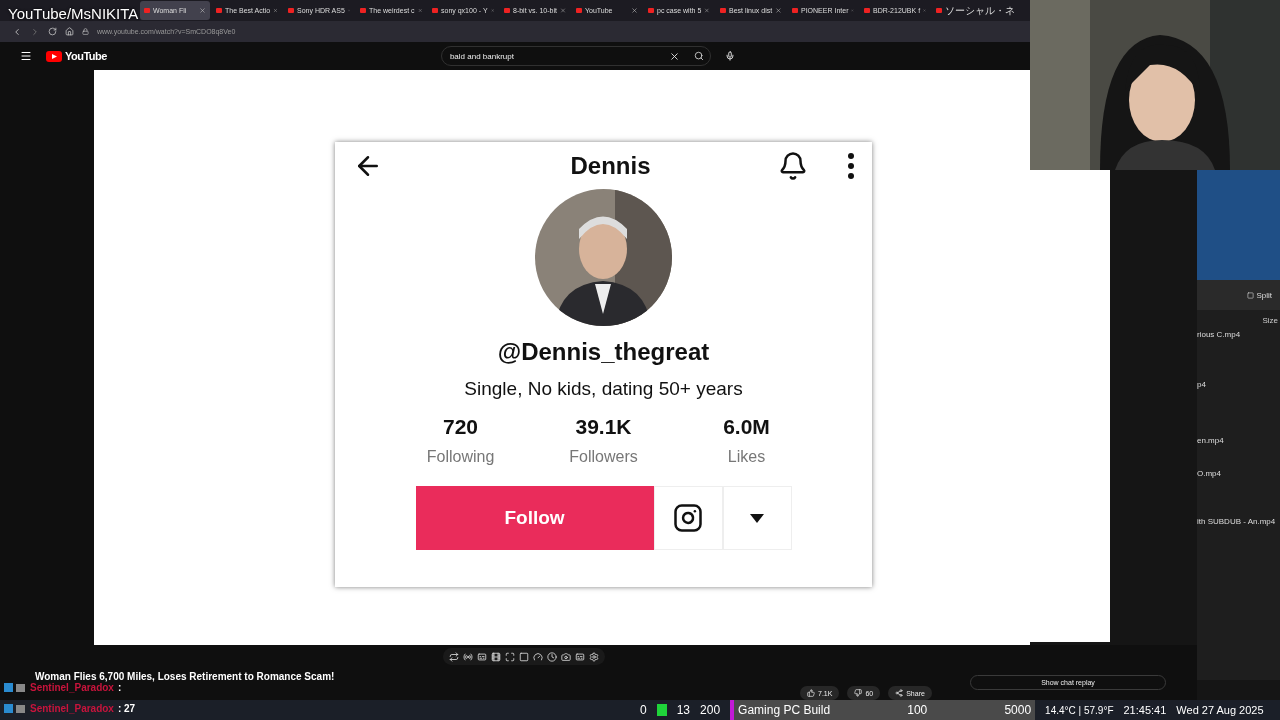  I want to click on split-icon, so click(1251, 295).